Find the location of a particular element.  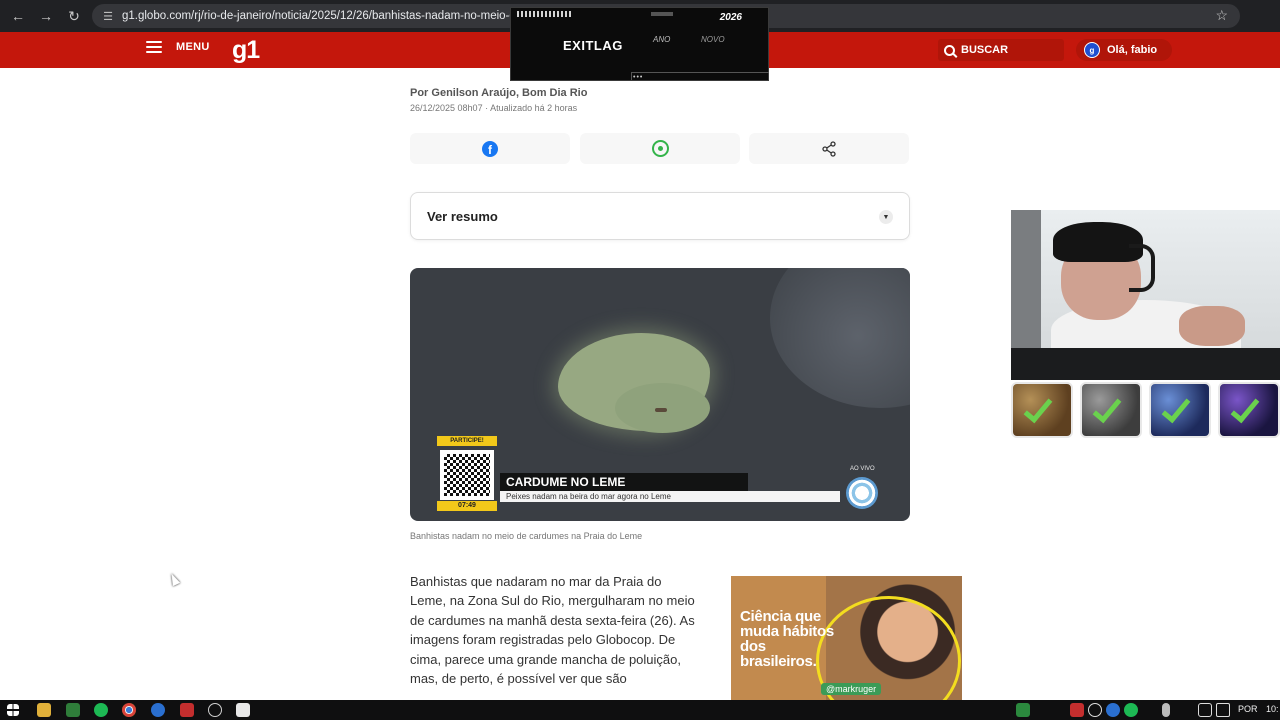

share-whatsapp-button is located at coordinates (660, 148).